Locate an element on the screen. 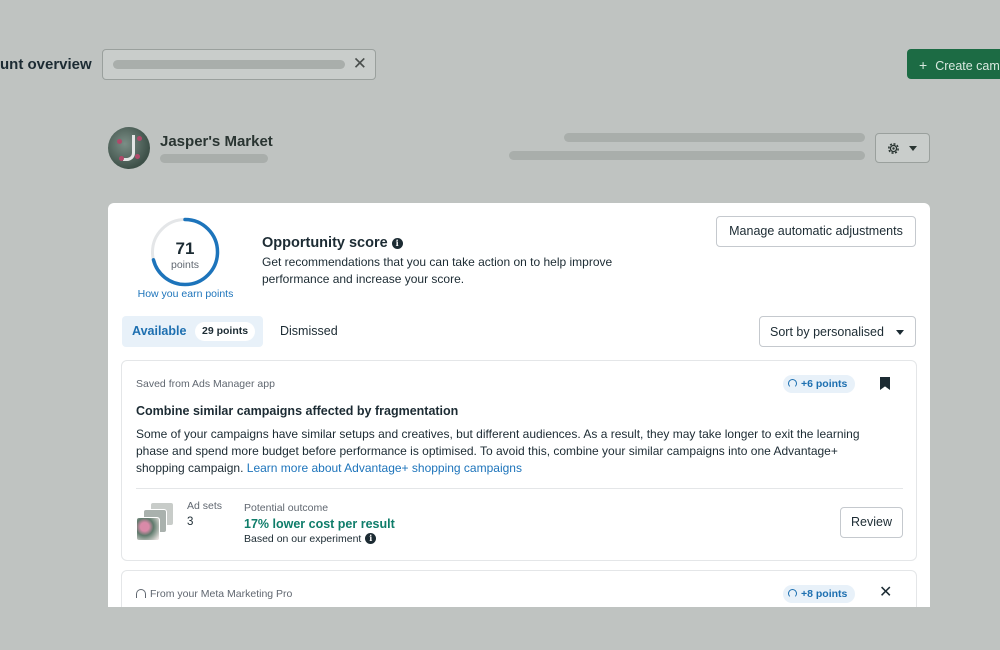 The width and height of the screenshot is (1000, 650). avatar is located at coordinates (129, 148).